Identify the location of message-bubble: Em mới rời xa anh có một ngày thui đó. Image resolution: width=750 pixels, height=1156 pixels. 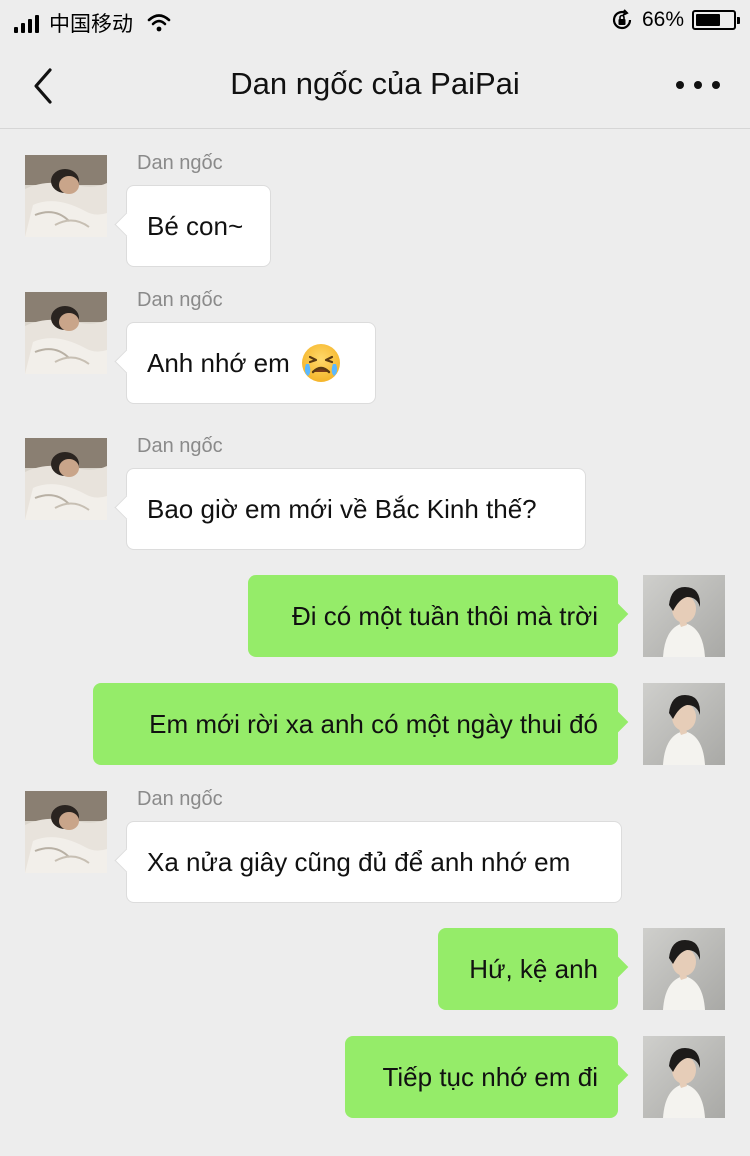
(355, 724).